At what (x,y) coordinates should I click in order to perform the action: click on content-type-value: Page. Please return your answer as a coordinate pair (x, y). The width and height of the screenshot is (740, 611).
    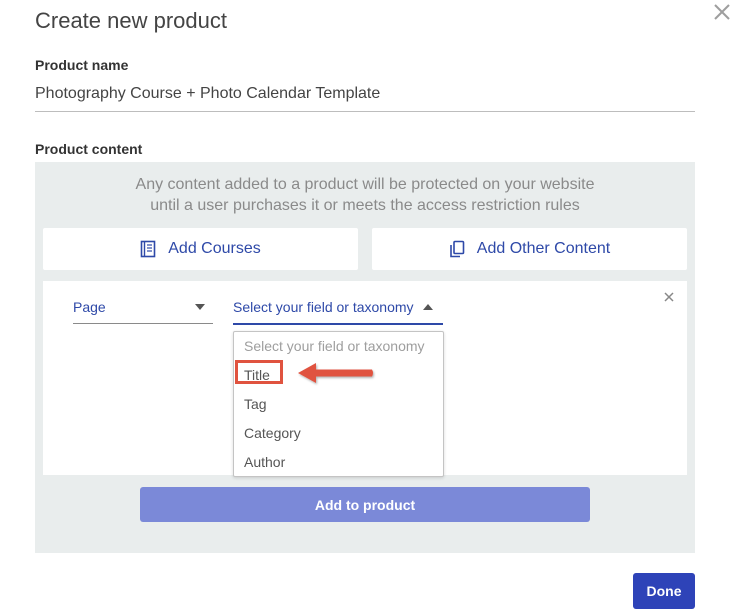
    Looking at the image, I should click on (89, 307).